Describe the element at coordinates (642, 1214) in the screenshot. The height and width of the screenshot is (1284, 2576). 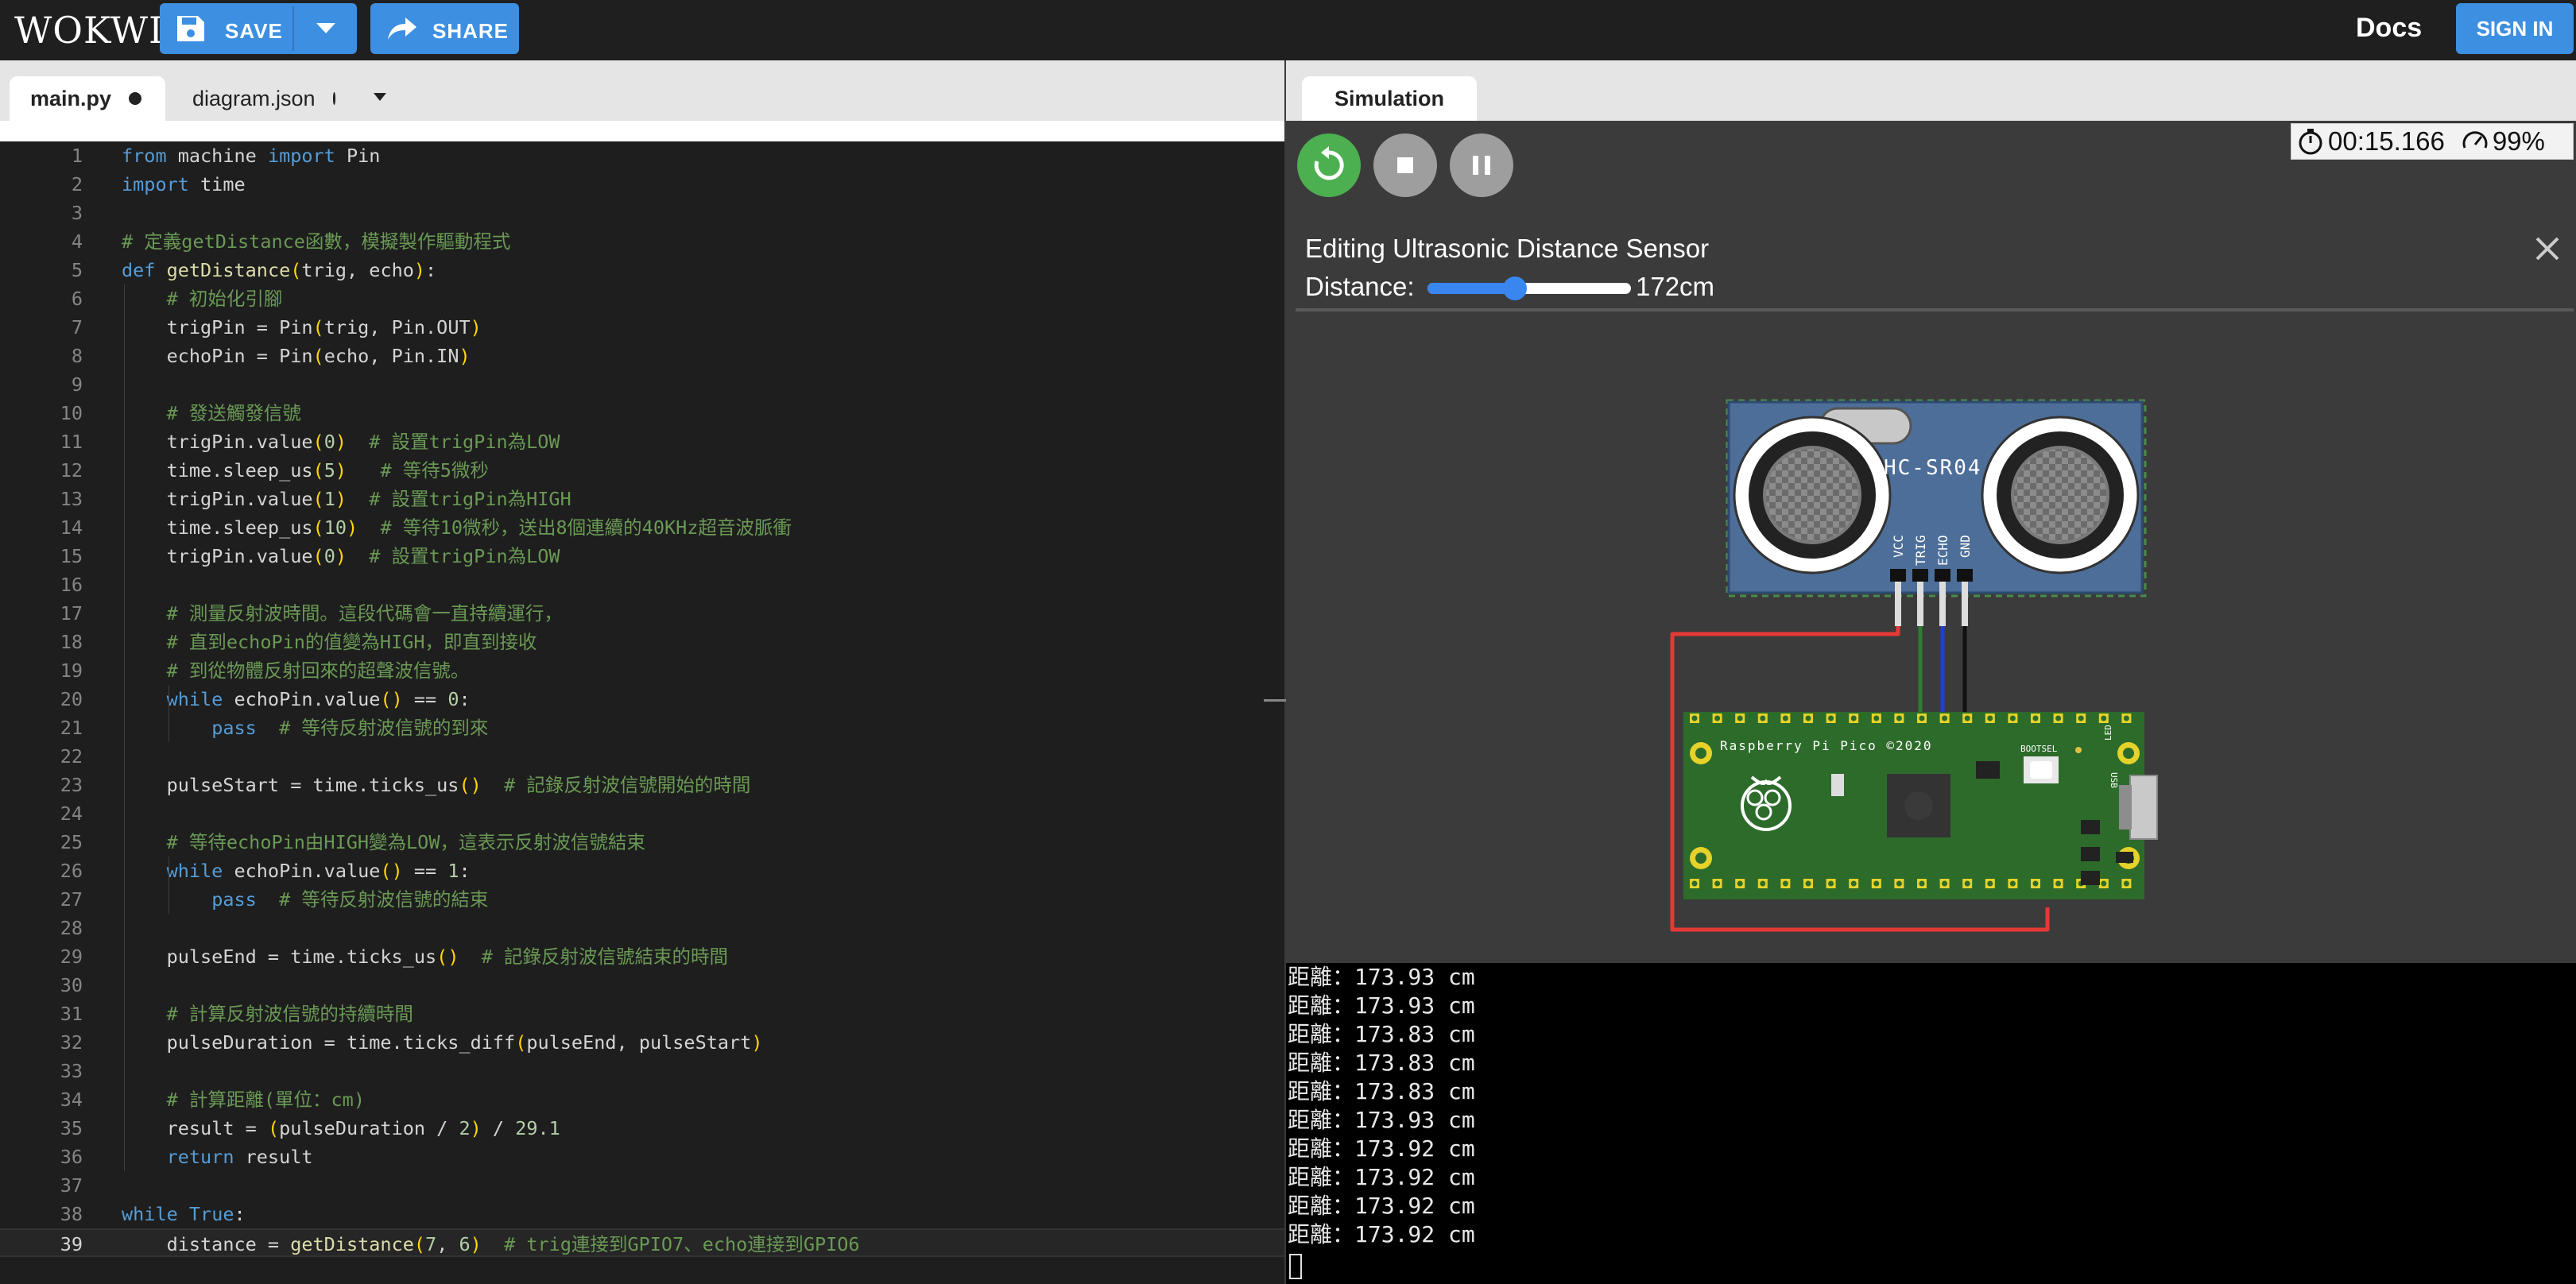
I see `code-line: 38 while True:` at that location.